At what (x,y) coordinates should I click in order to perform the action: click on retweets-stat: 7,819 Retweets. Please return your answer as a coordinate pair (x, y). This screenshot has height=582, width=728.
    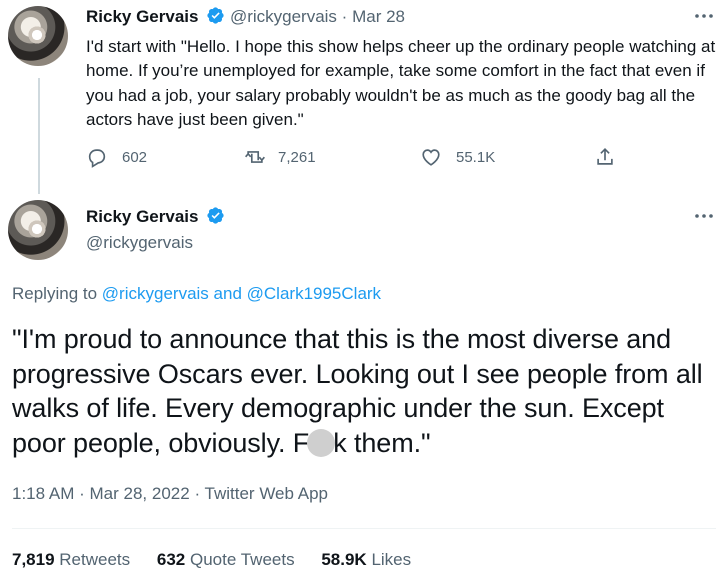
    Looking at the image, I should click on (71, 559).